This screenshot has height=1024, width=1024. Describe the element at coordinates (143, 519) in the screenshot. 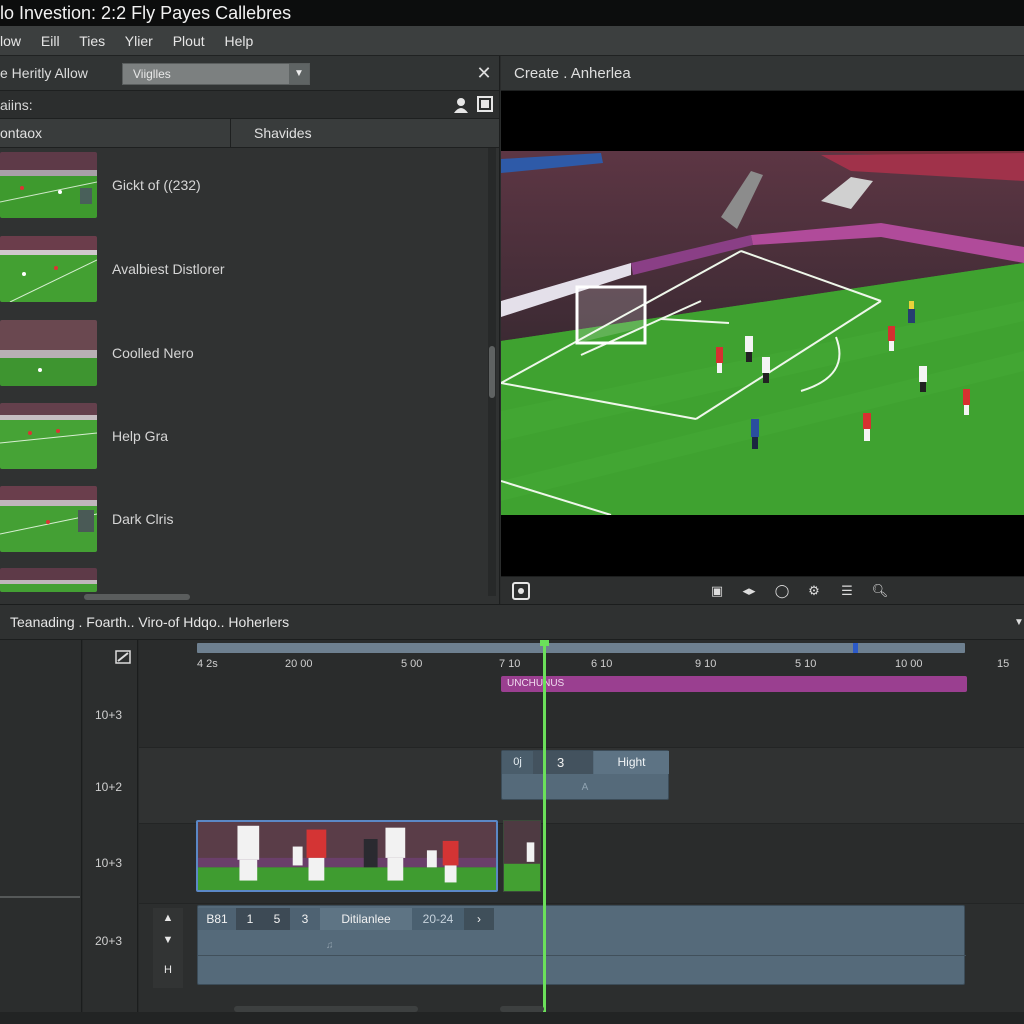

I see `clip-name: Dark Clris` at that location.